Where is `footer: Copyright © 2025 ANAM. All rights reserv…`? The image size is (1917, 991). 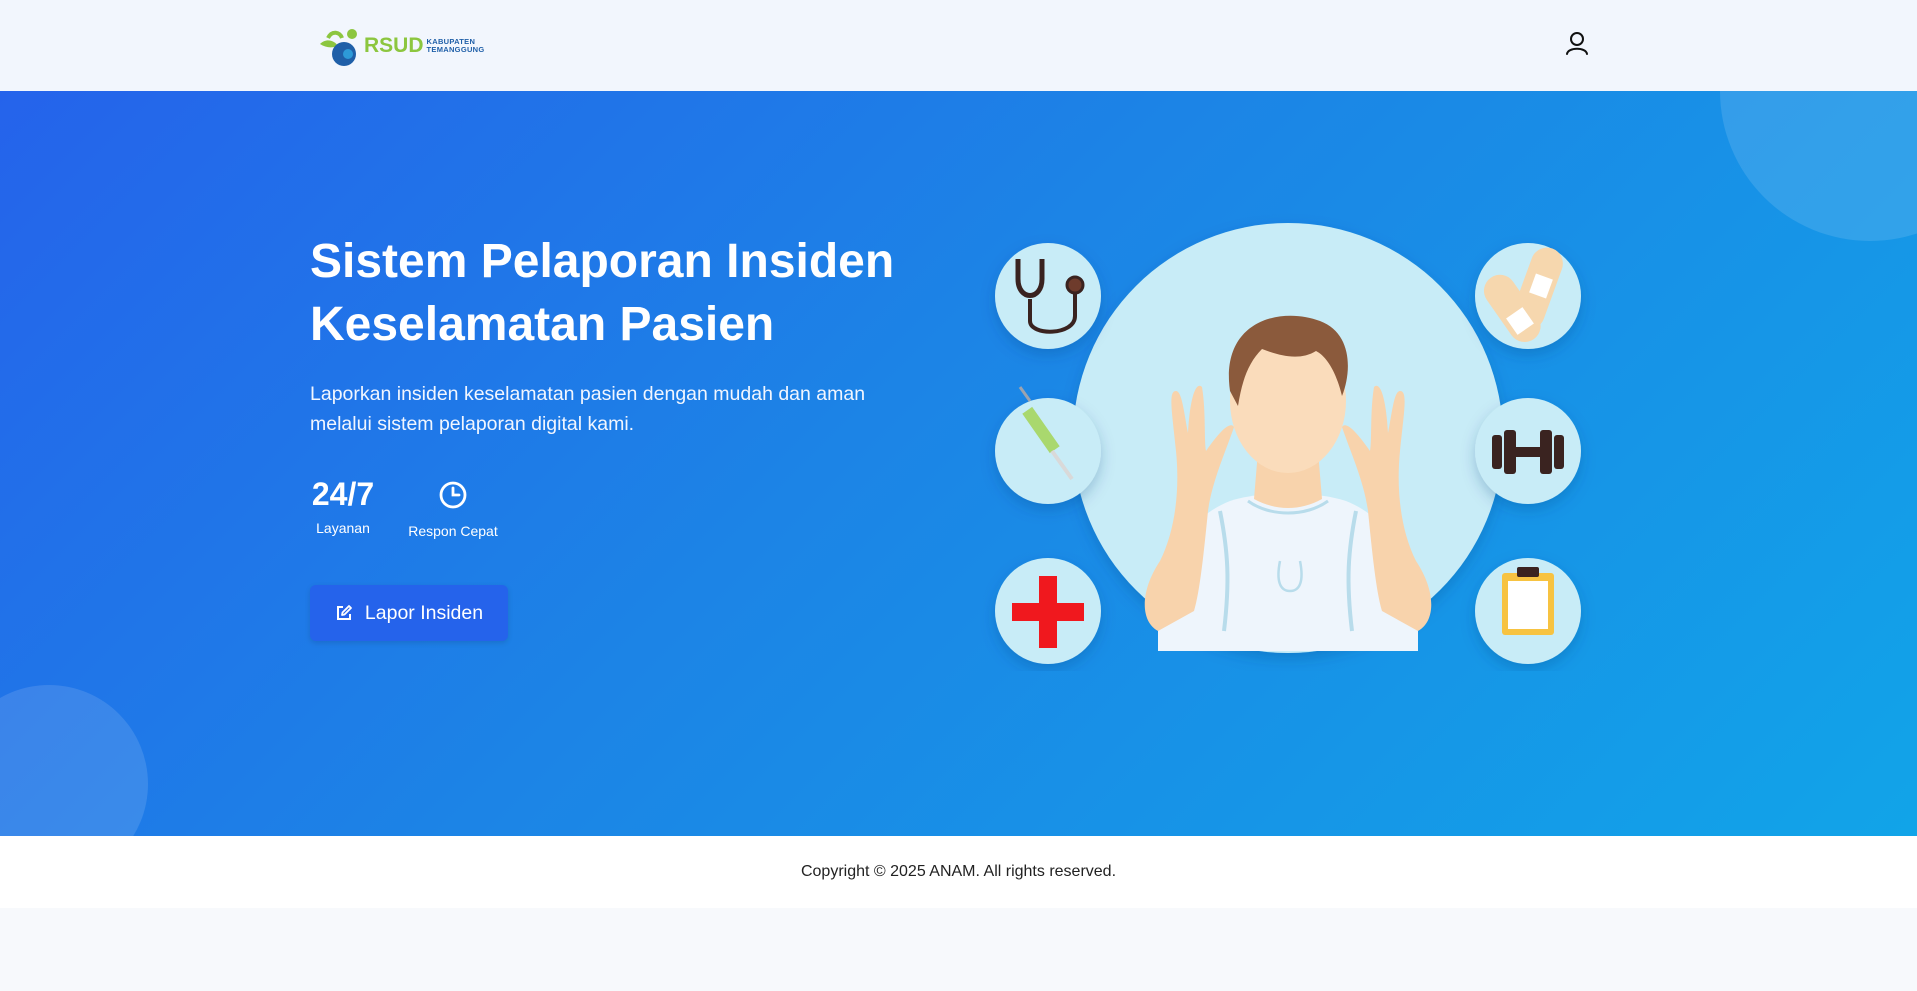 footer: Copyright © 2025 ANAM. All rights reserv… is located at coordinates (958, 872).